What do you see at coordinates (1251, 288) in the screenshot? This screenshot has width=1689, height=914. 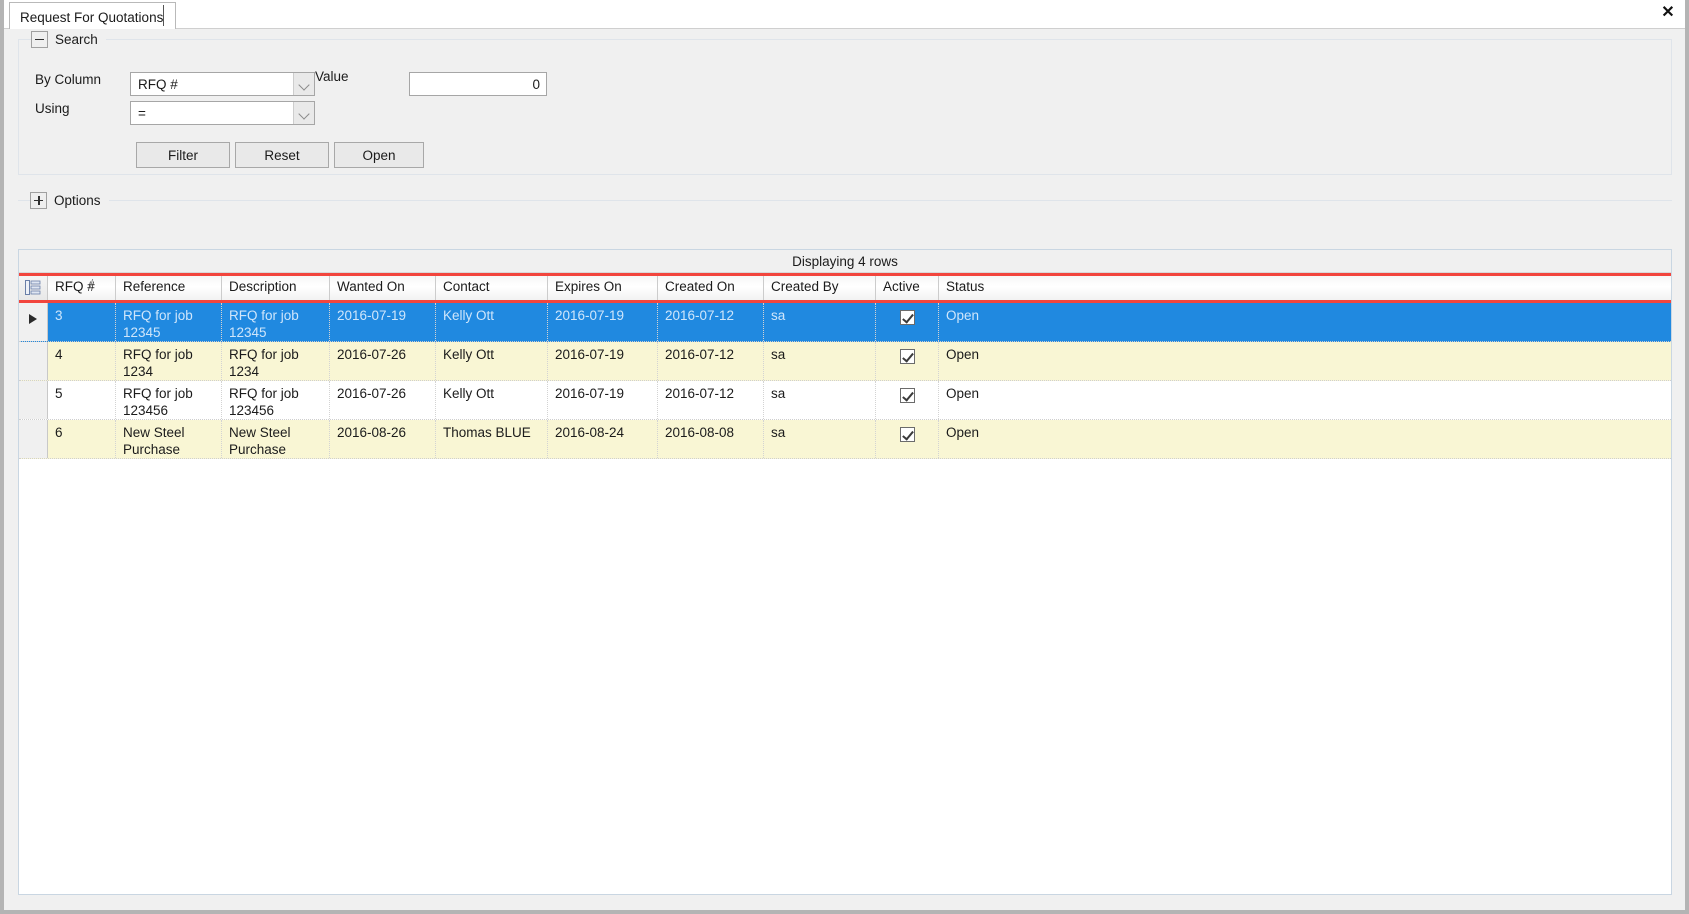 I see `grid-column-header: Status` at bounding box center [1251, 288].